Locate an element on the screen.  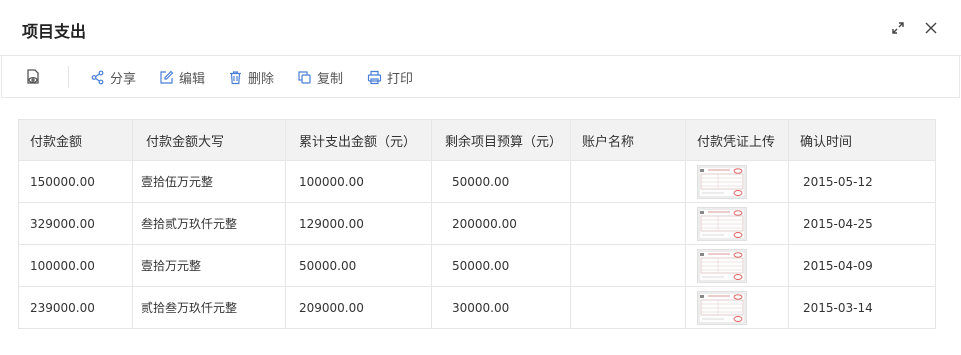
toolbar-divider is located at coordinates (68, 77).